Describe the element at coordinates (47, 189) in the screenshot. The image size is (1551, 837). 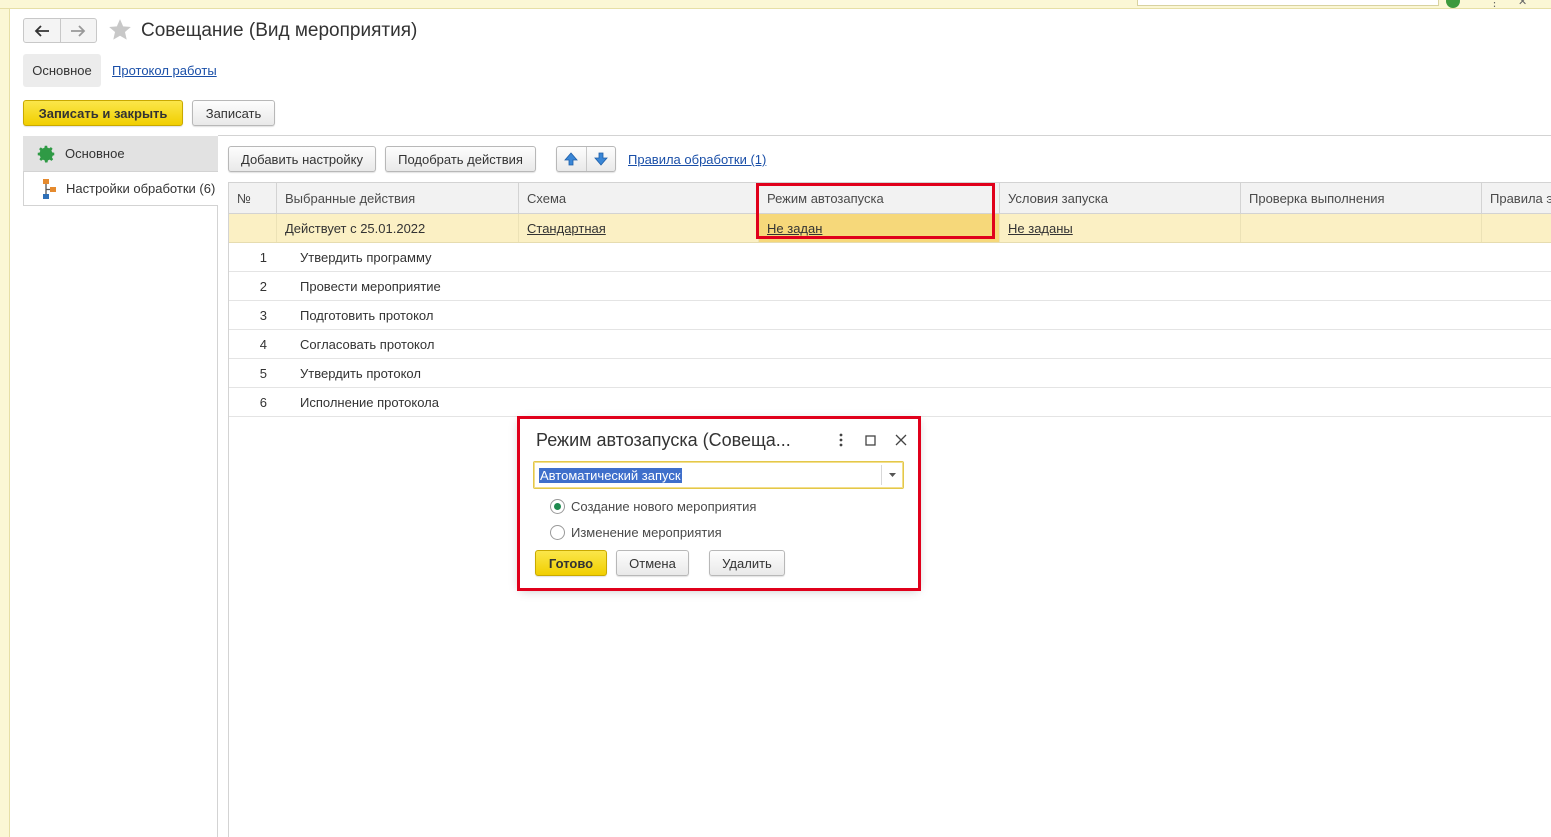
I see `process-flow-icon` at that location.